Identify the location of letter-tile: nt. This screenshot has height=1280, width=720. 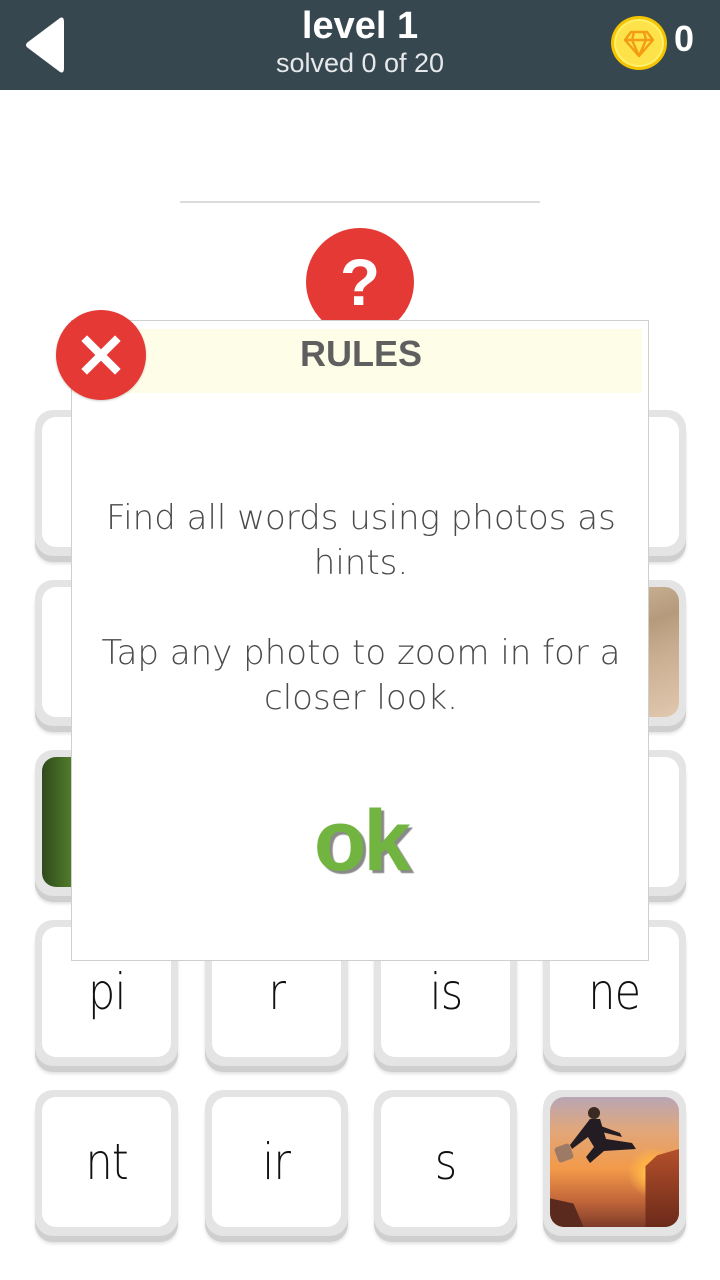
(106, 1163).